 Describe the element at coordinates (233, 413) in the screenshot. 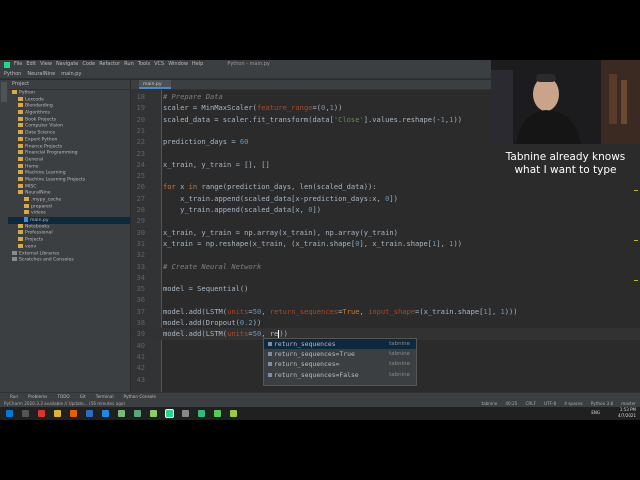

I see `app-icon-misc` at that location.